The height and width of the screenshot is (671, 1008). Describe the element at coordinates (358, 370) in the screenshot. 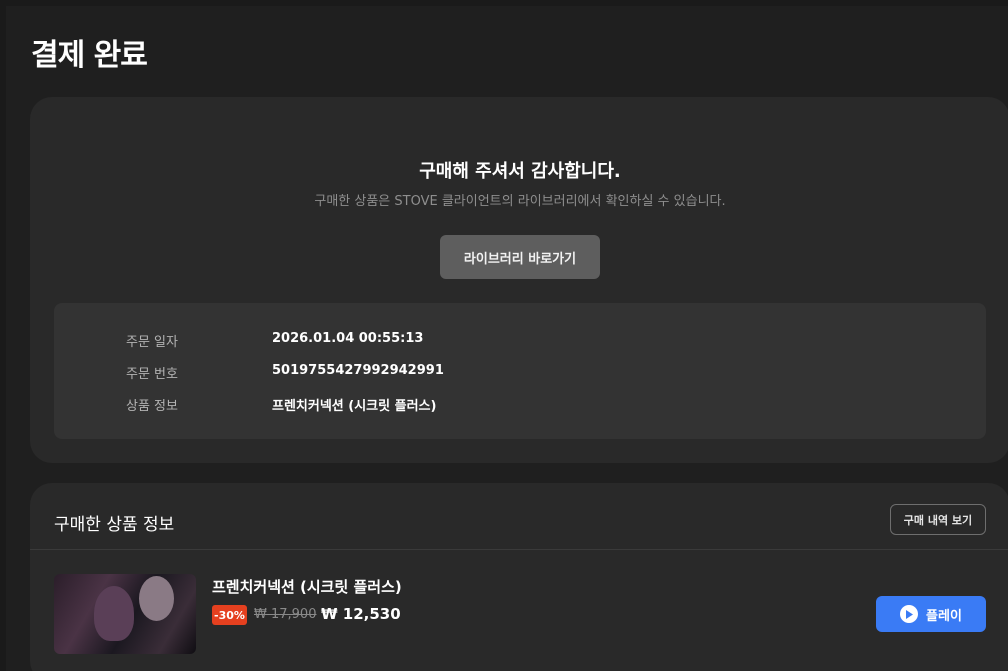

I see `order-number-value: 5019755427992942991` at that location.